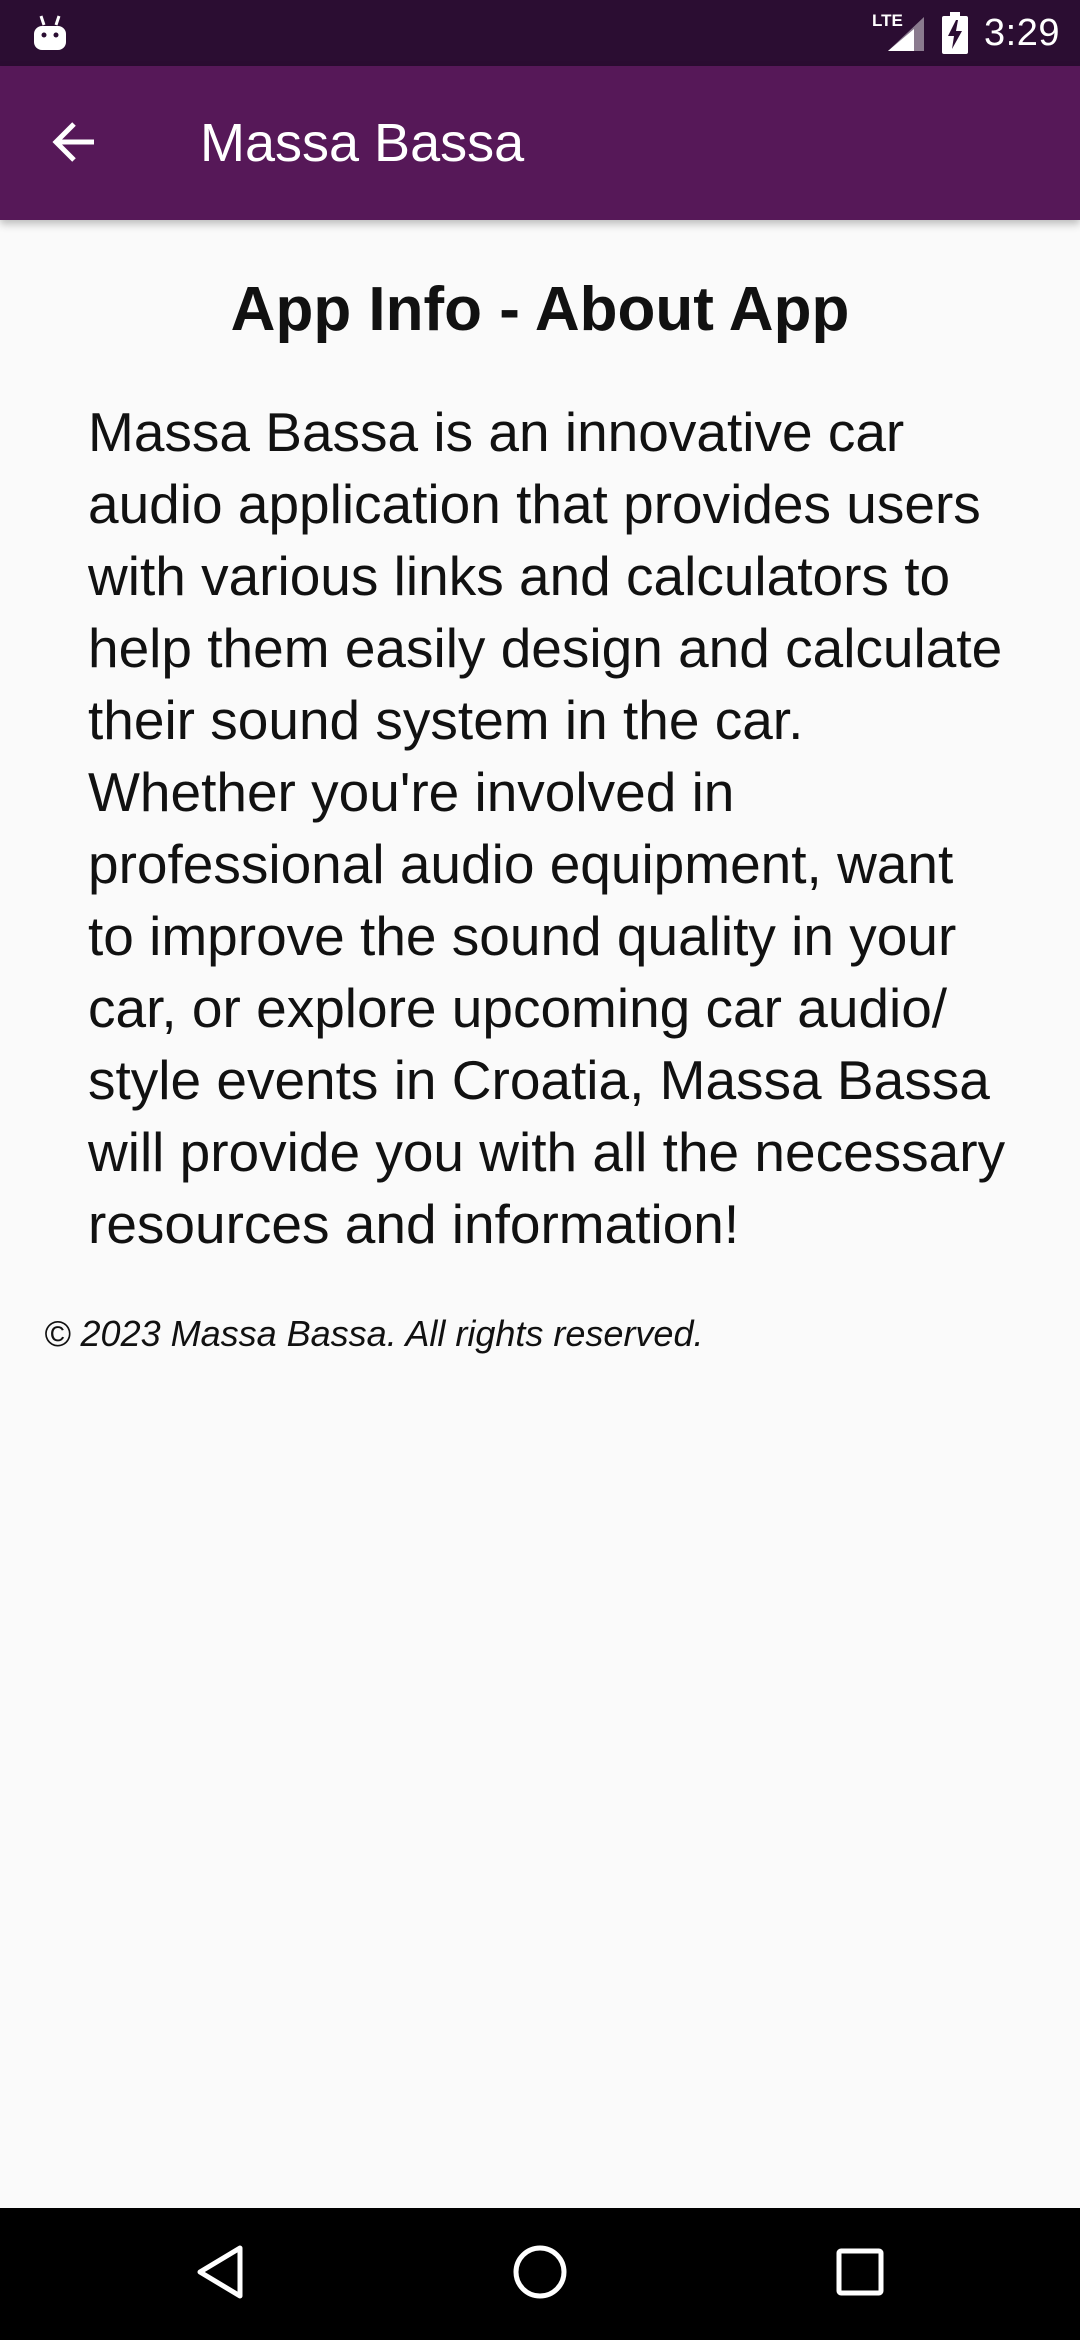 This screenshot has height=2340, width=1080. I want to click on android-debug-icon, so click(50, 32).